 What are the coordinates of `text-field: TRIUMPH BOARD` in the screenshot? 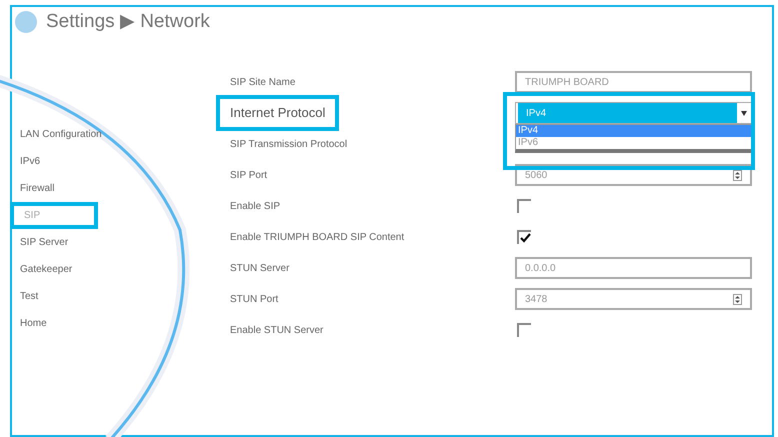 It's located at (633, 82).